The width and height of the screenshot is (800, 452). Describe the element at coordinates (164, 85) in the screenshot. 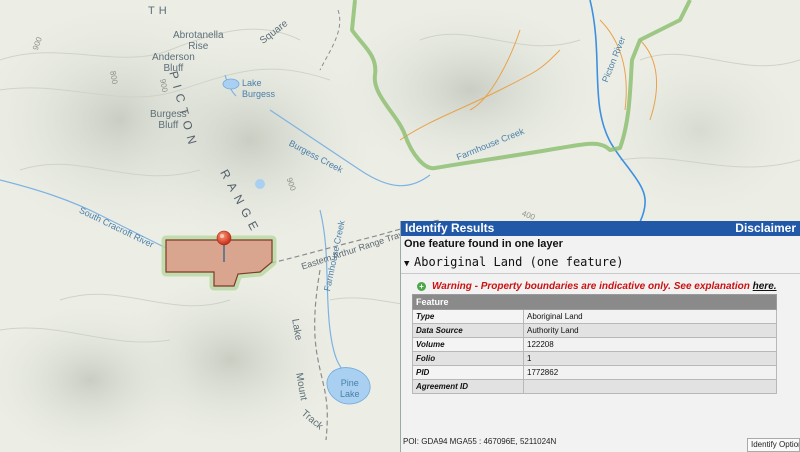

I see `contour-label-900b: 900` at that location.